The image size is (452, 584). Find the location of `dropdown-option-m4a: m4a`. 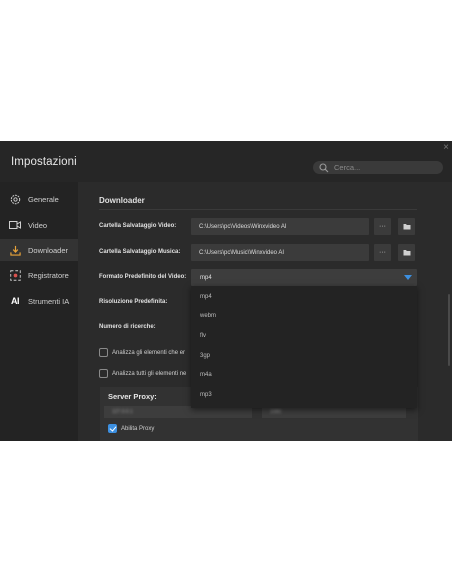

dropdown-option-m4a: m4a is located at coordinates (304, 374).